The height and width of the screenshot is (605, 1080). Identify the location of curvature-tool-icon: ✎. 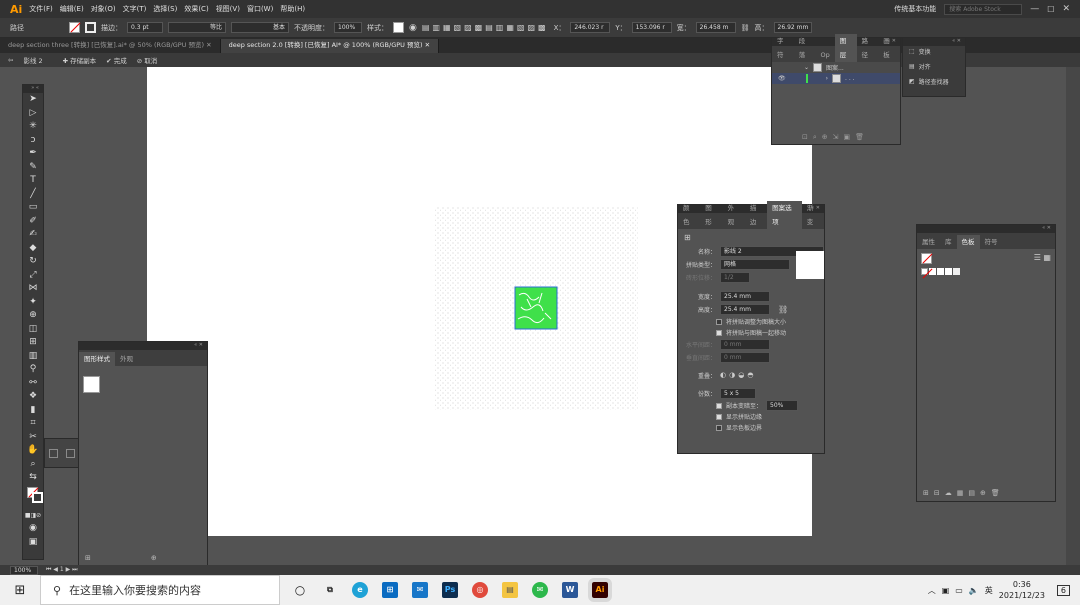
(33, 168).